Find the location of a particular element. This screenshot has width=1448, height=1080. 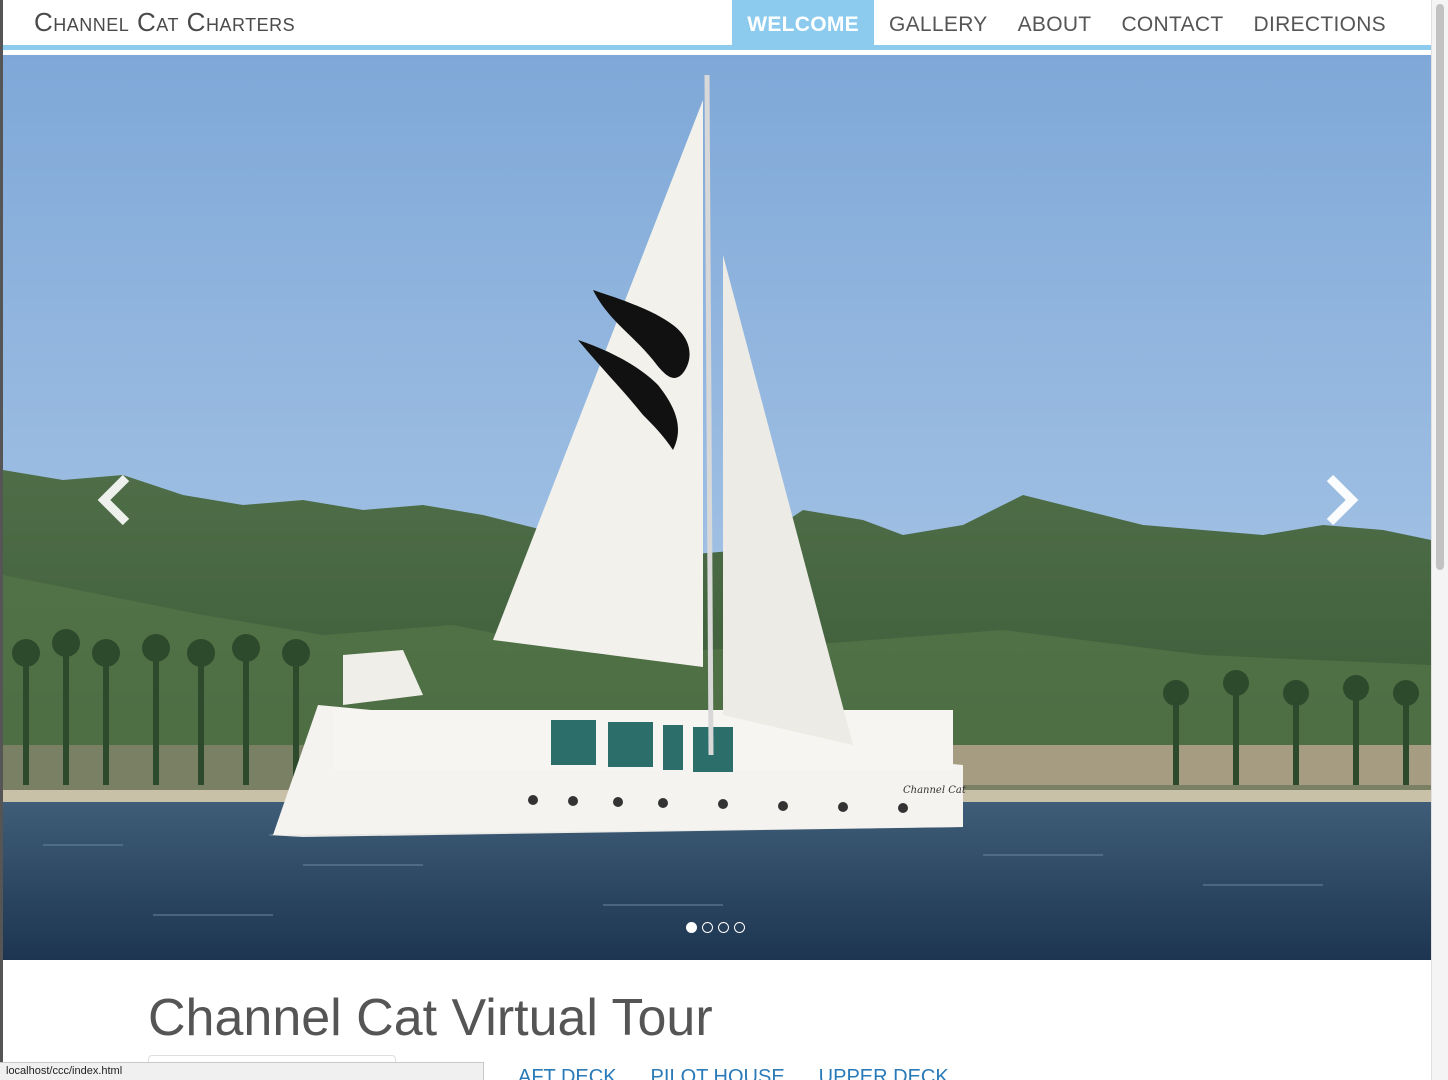

nav-gallery: GALLERY is located at coordinates (938, 25).